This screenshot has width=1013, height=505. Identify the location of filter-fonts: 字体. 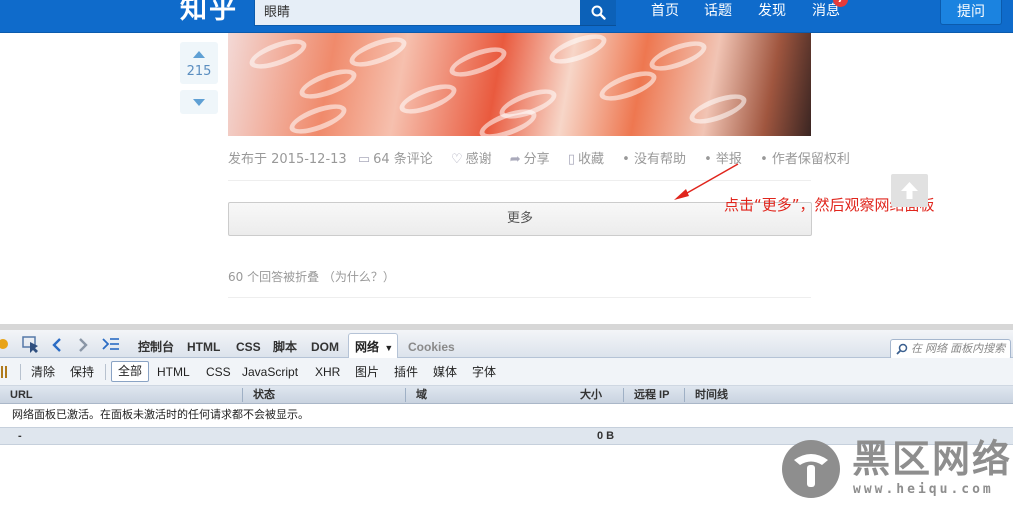
(484, 372).